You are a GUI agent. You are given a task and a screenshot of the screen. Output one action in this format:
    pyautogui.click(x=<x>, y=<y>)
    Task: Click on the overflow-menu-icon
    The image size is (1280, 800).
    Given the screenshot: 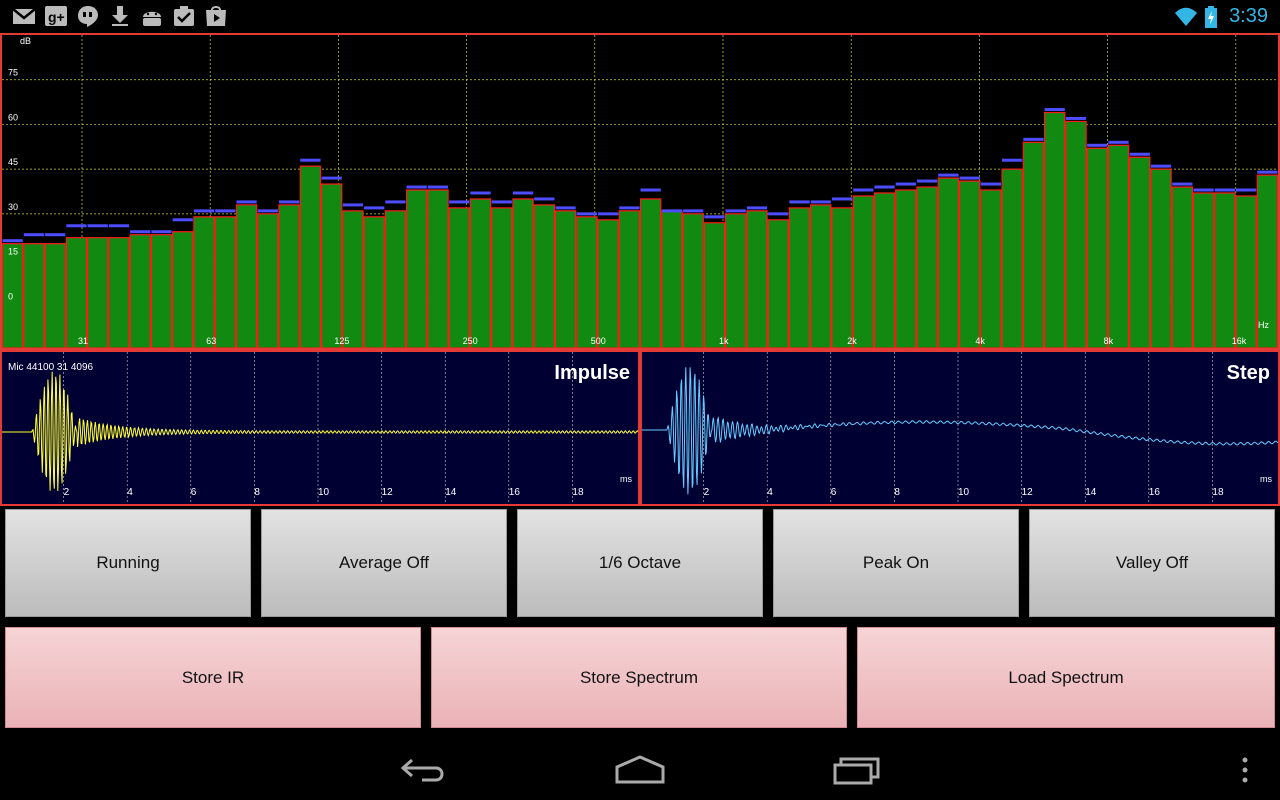 What is the action you would take?
    pyautogui.click(x=1245, y=770)
    